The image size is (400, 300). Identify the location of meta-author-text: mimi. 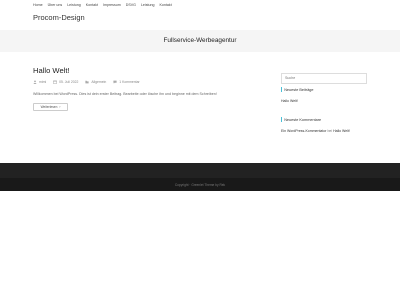
(43, 82).